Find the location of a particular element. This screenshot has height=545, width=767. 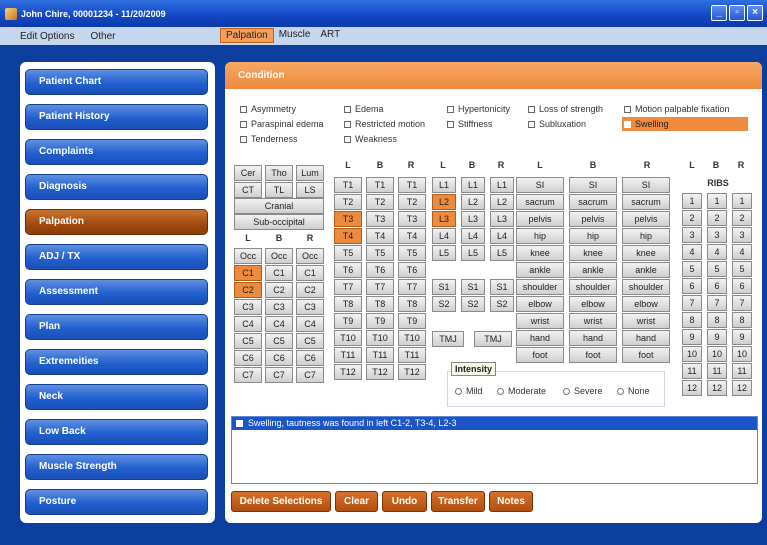

vertebra-s2-right-button: S2 is located at coordinates (502, 304).